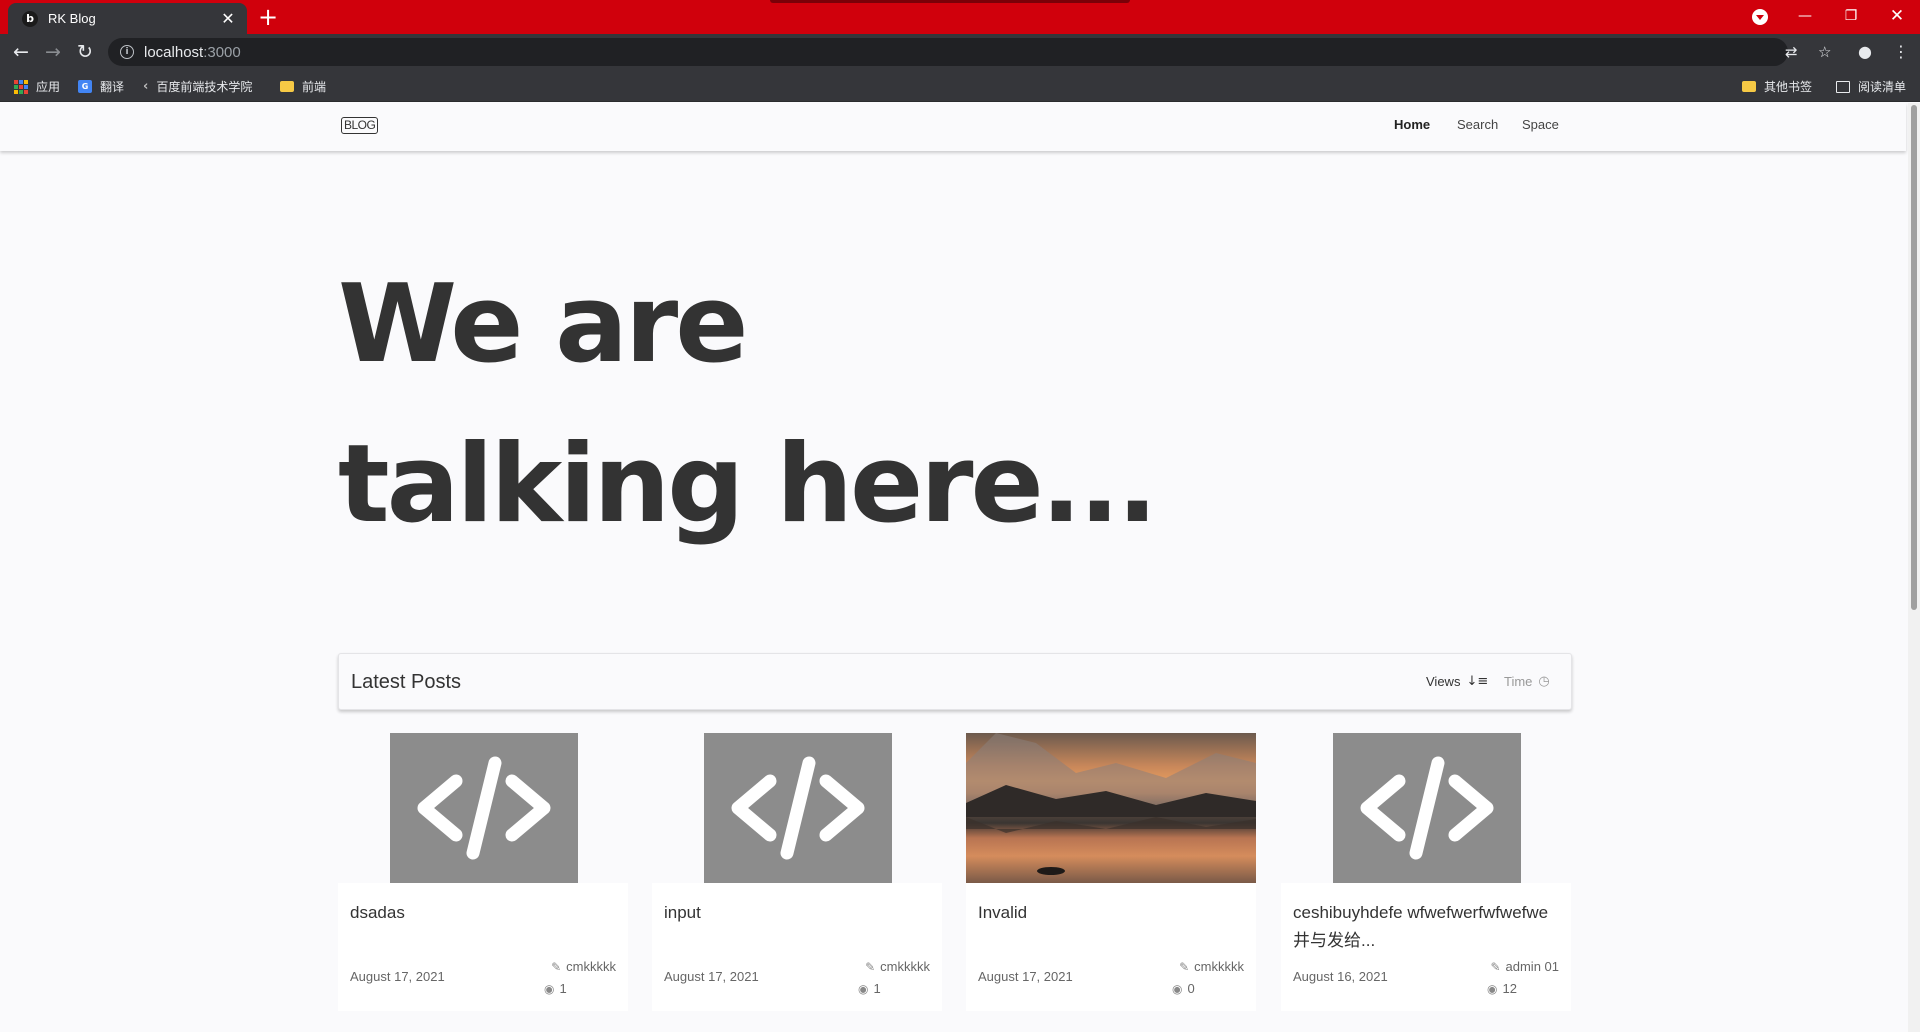 Image resolution: width=1920 pixels, height=1032 pixels. I want to click on bookmarks-bar: 应用 G 翻译 ‹ 百度前端技术学院 前端 其他书签 阅读清单, so click(960, 86).